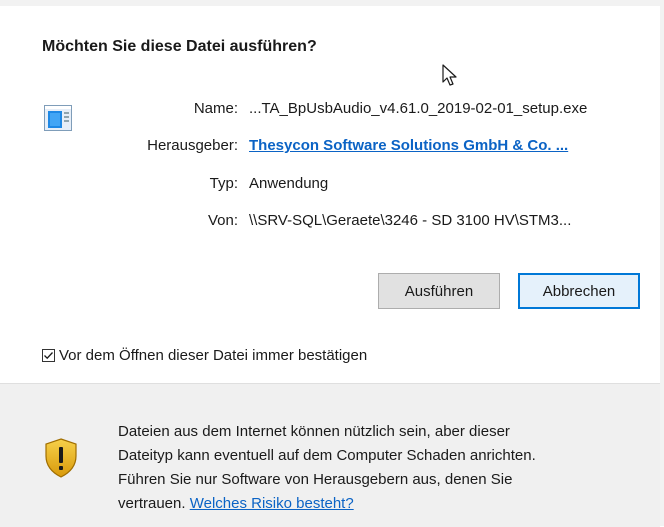 The width and height of the screenshot is (664, 527). What do you see at coordinates (332, 3) in the screenshot?
I see `window-frame-top` at bounding box center [332, 3].